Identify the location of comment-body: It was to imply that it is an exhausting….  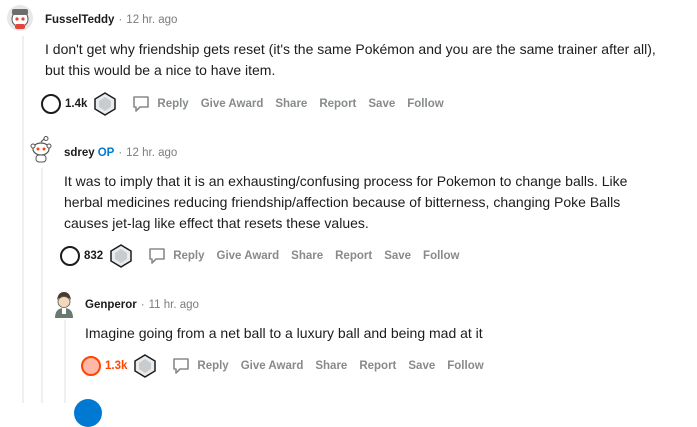
(345, 202).